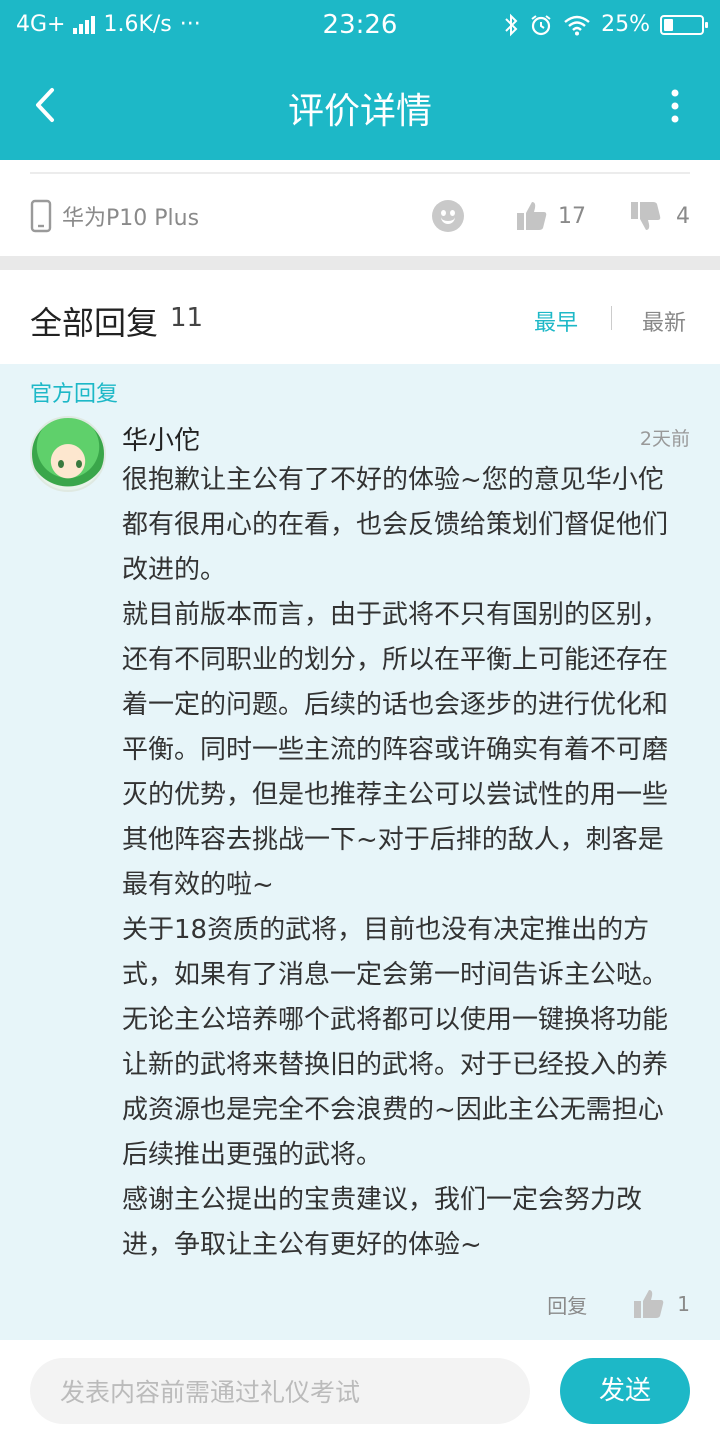 The height and width of the screenshot is (1440, 720). Describe the element at coordinates (360, 216) in the screenshot. I see `review-meta-row: 华为P10 Plus 17 4` at that location.